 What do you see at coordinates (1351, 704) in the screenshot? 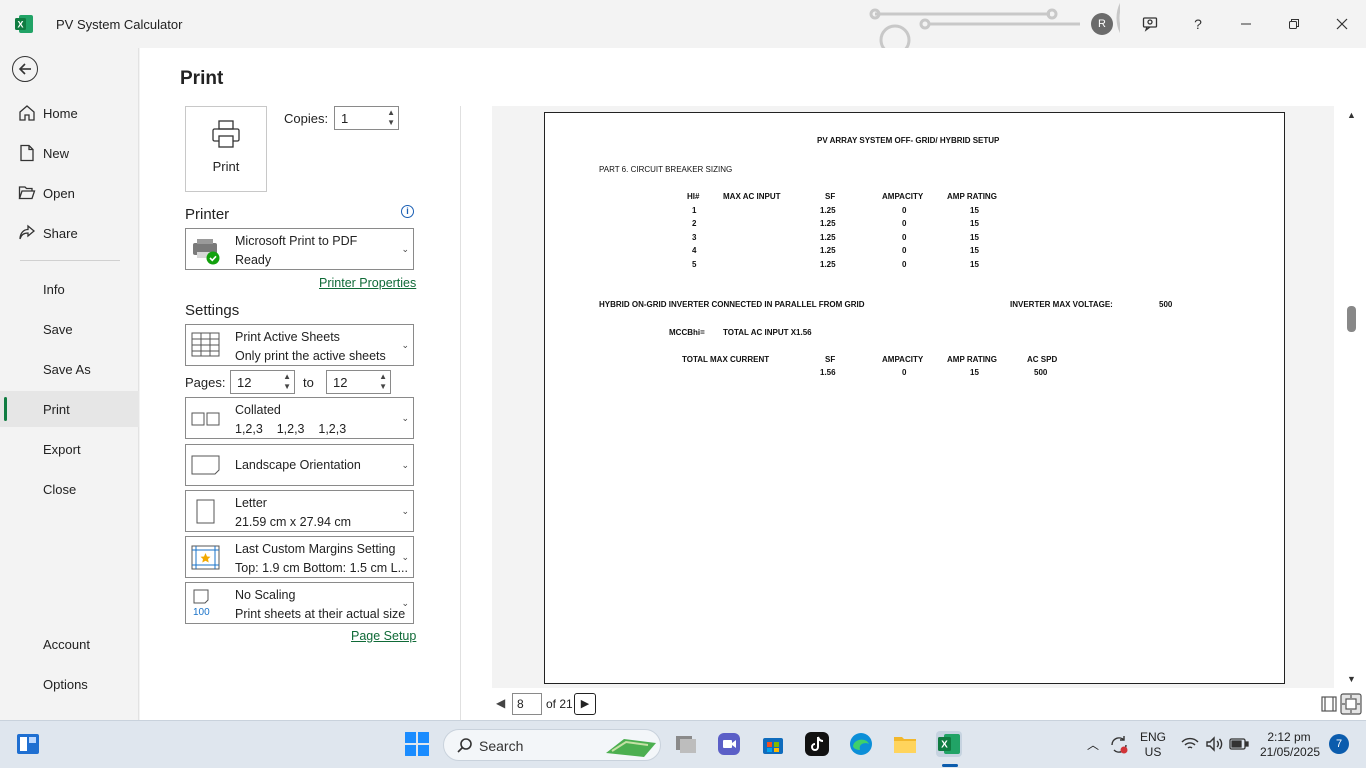
I see `zoom-to-page-icon` at bounding box center [1351, 704].